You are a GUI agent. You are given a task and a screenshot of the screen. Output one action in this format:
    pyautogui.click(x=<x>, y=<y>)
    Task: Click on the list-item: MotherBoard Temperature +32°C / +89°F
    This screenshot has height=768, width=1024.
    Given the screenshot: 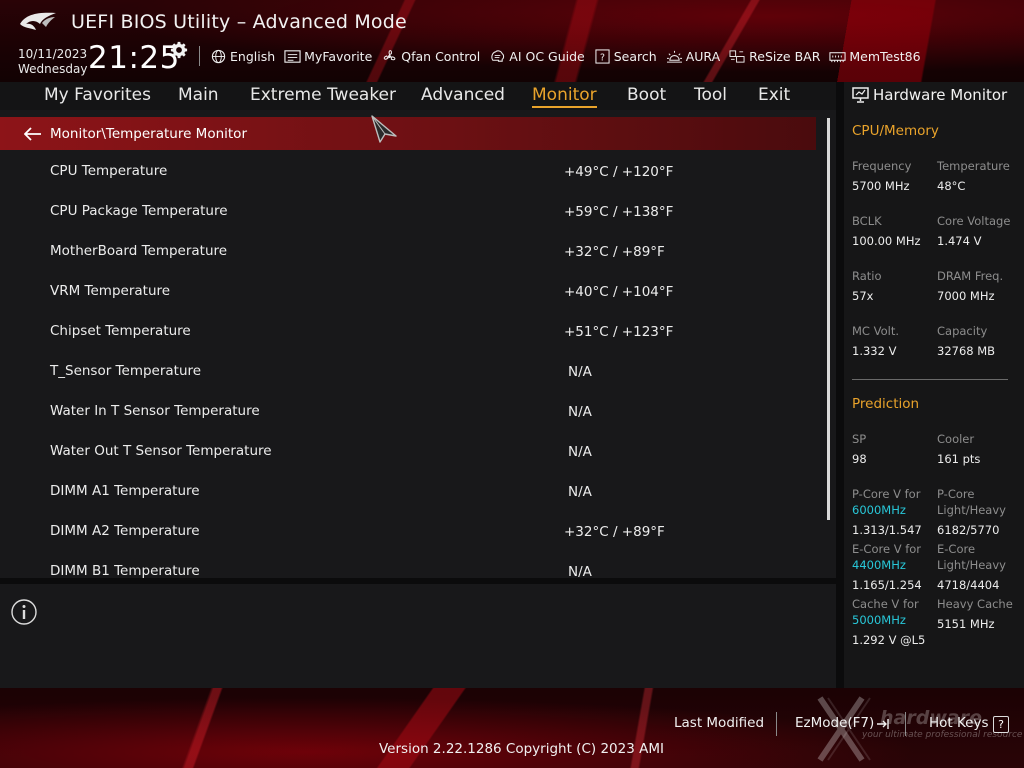 What is the action you would take?
    pyautogui.click(x=408, y=251)
    